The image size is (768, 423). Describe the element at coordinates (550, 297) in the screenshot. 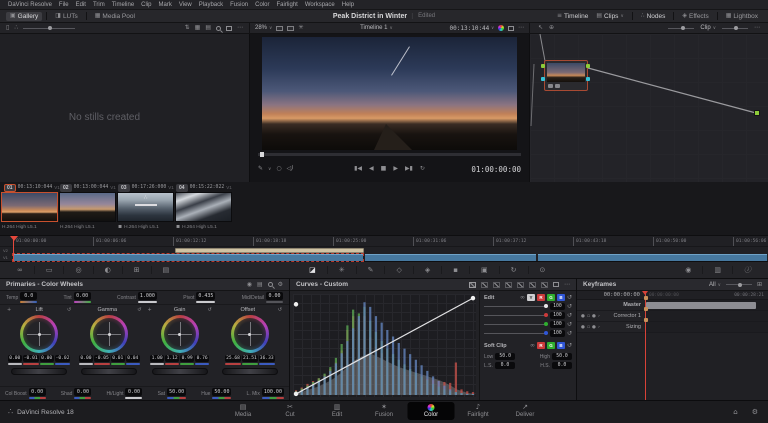

I see `channel-g-button: G` at that location.